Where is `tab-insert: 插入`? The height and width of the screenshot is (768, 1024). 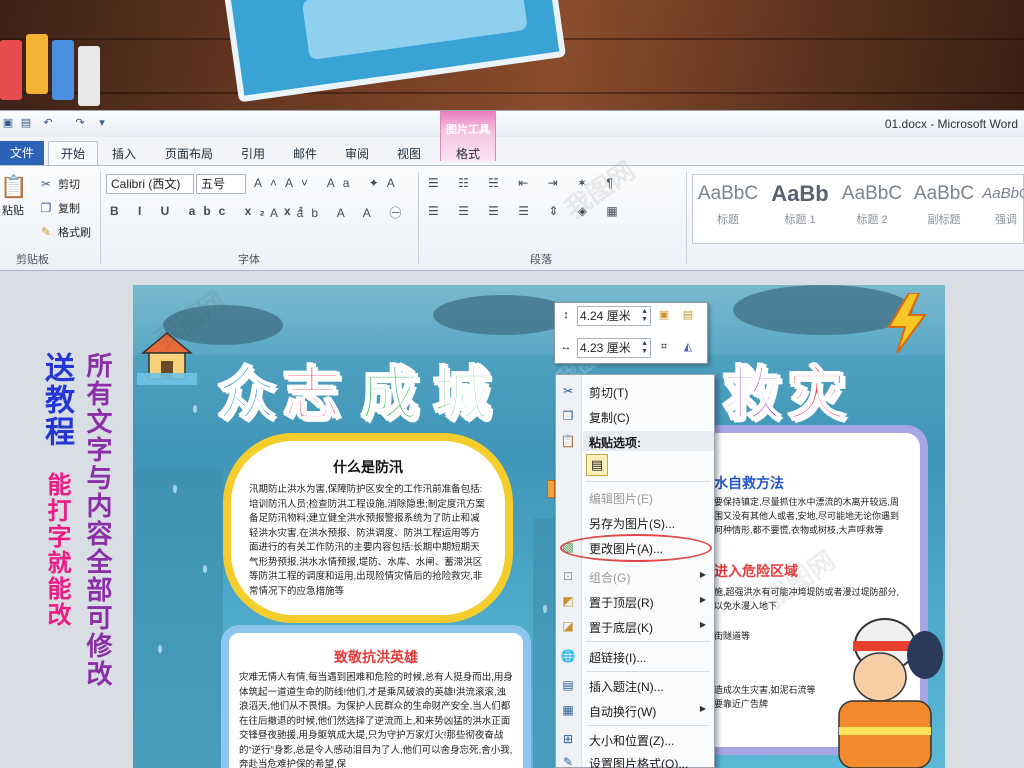
tab-insert: 插入 is located at coordinates (124, 153).